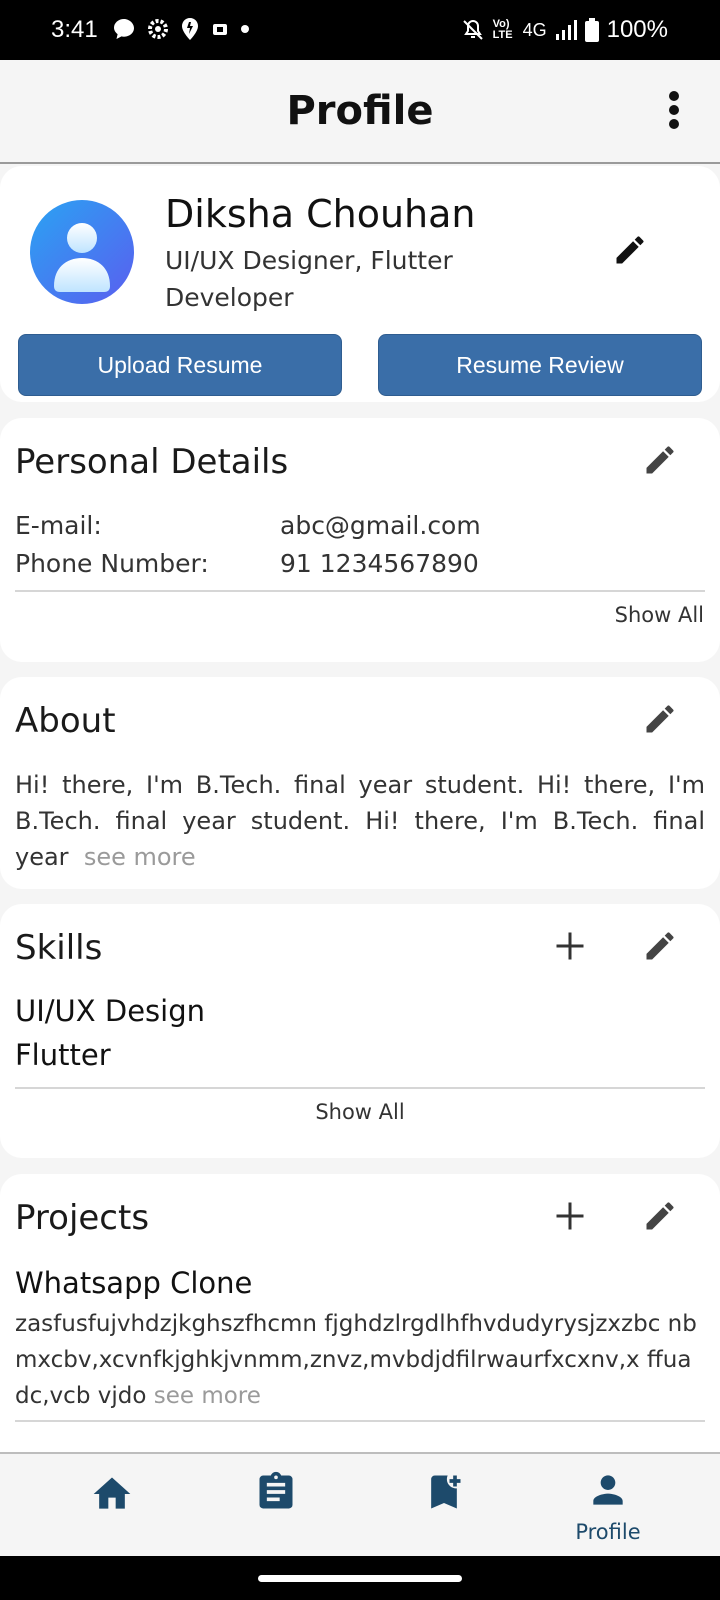  What do you see at coordinates (608, 1506) in the screenshot?
I see `nav-profile: Profile` at bounding box center [608, 1506].